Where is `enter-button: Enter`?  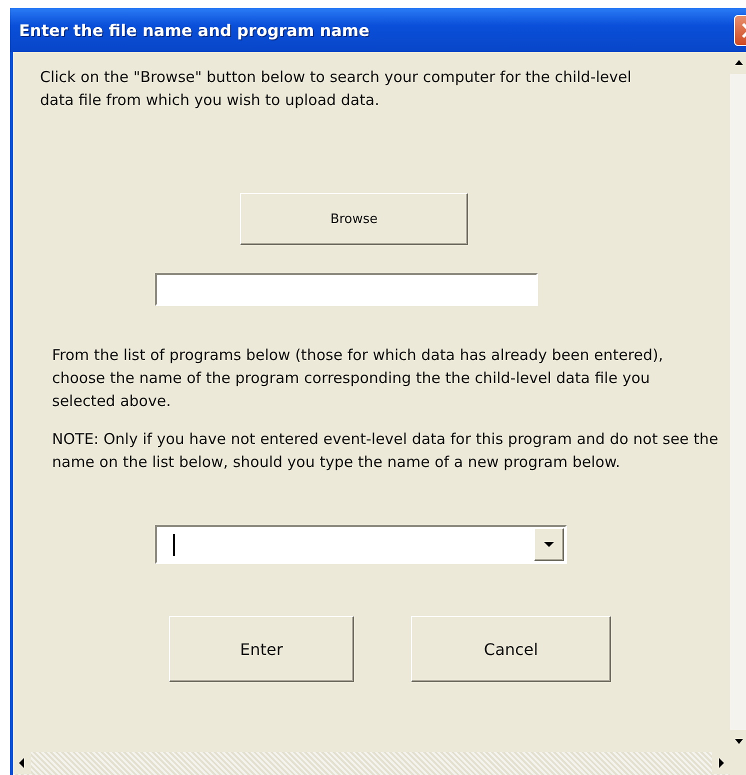 enter-button: Enter is located at coordinates (261, 649).